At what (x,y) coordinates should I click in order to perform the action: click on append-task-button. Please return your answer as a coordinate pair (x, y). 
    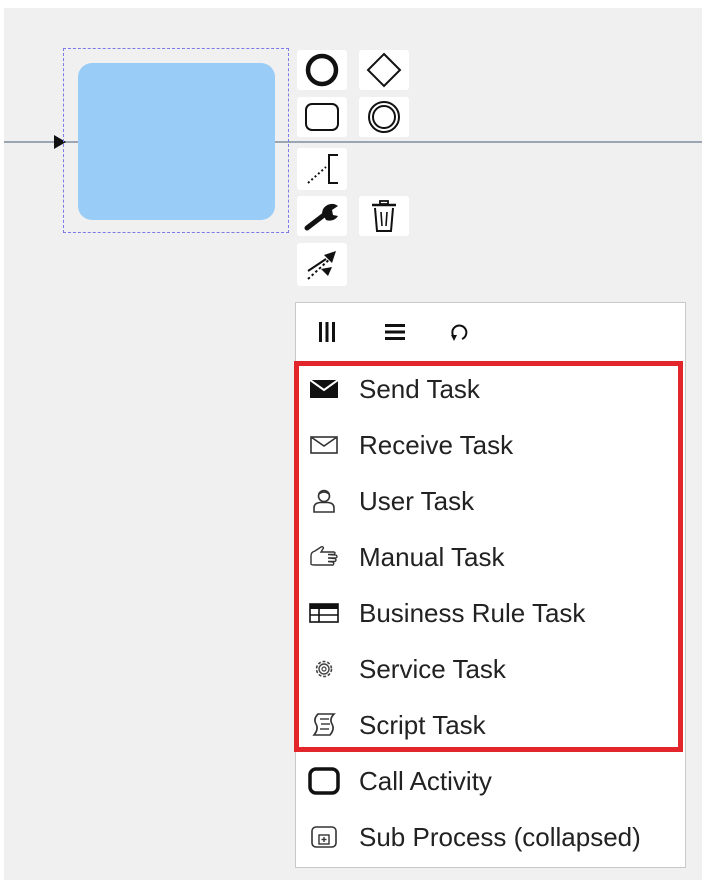
    Looking at the image, I should click on (322, 117).